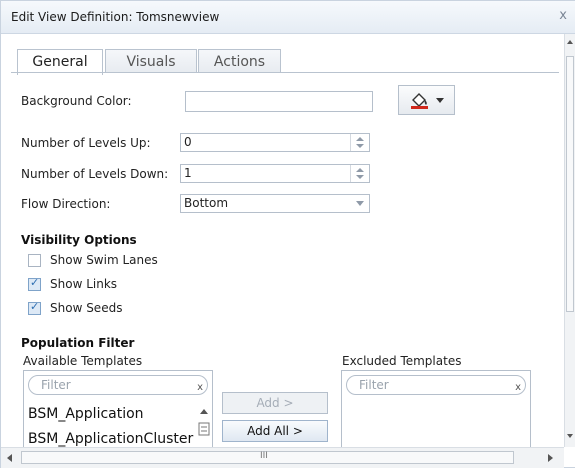  Describe the element at coordinates (264, 456) in the screenshot. I see `scroll-grip: III` at that location.